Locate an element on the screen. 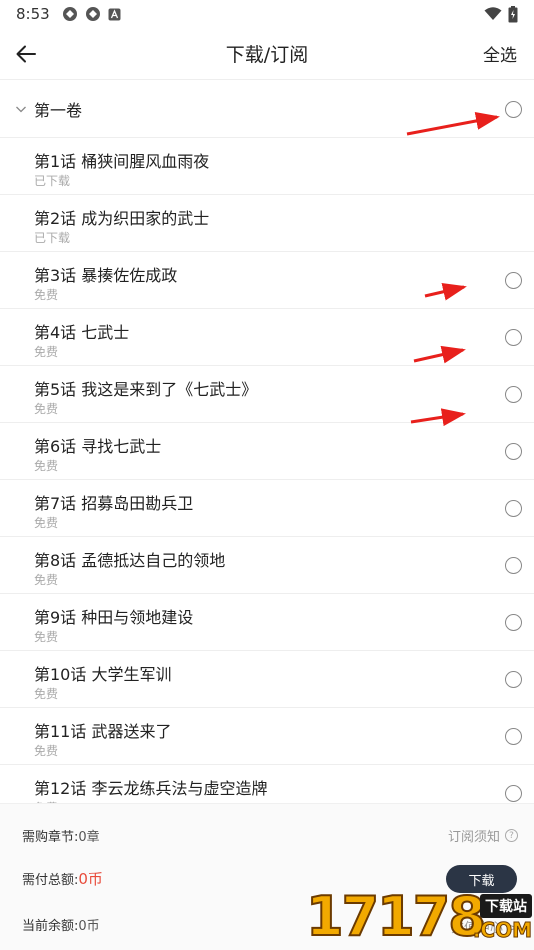  chapter-title: 第10话 大学生军训 is located at coordinates (103, 674).